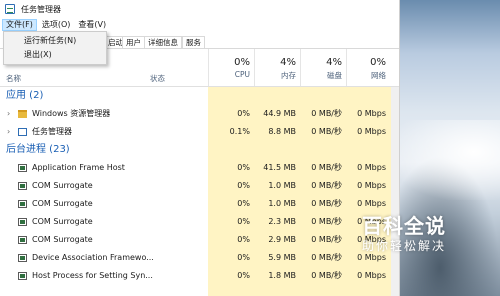 This screenshot has height=296, width=500. Describe the element at coordinates (56, 25) in the screenshot. I see `menu-options: 选项(O)` at that location.